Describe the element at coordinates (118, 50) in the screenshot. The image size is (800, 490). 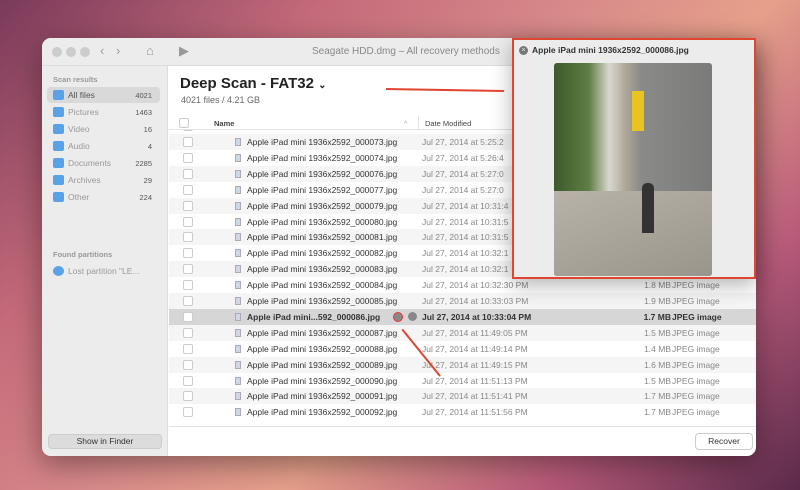
I see `forward-icon: ›` at that location.